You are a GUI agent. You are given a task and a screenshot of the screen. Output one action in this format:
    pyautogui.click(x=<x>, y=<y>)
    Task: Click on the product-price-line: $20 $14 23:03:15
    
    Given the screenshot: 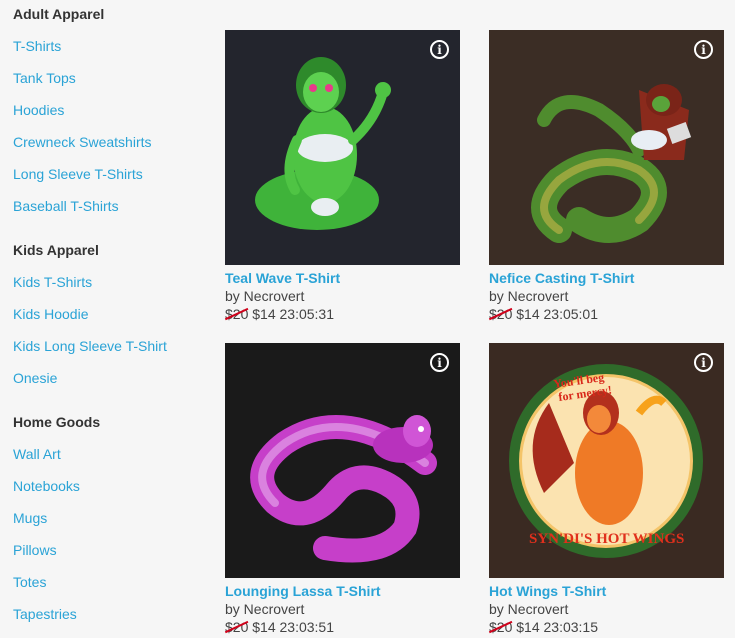 What is the action you would take?
    pyautogui.click(x=606, y=627)
    